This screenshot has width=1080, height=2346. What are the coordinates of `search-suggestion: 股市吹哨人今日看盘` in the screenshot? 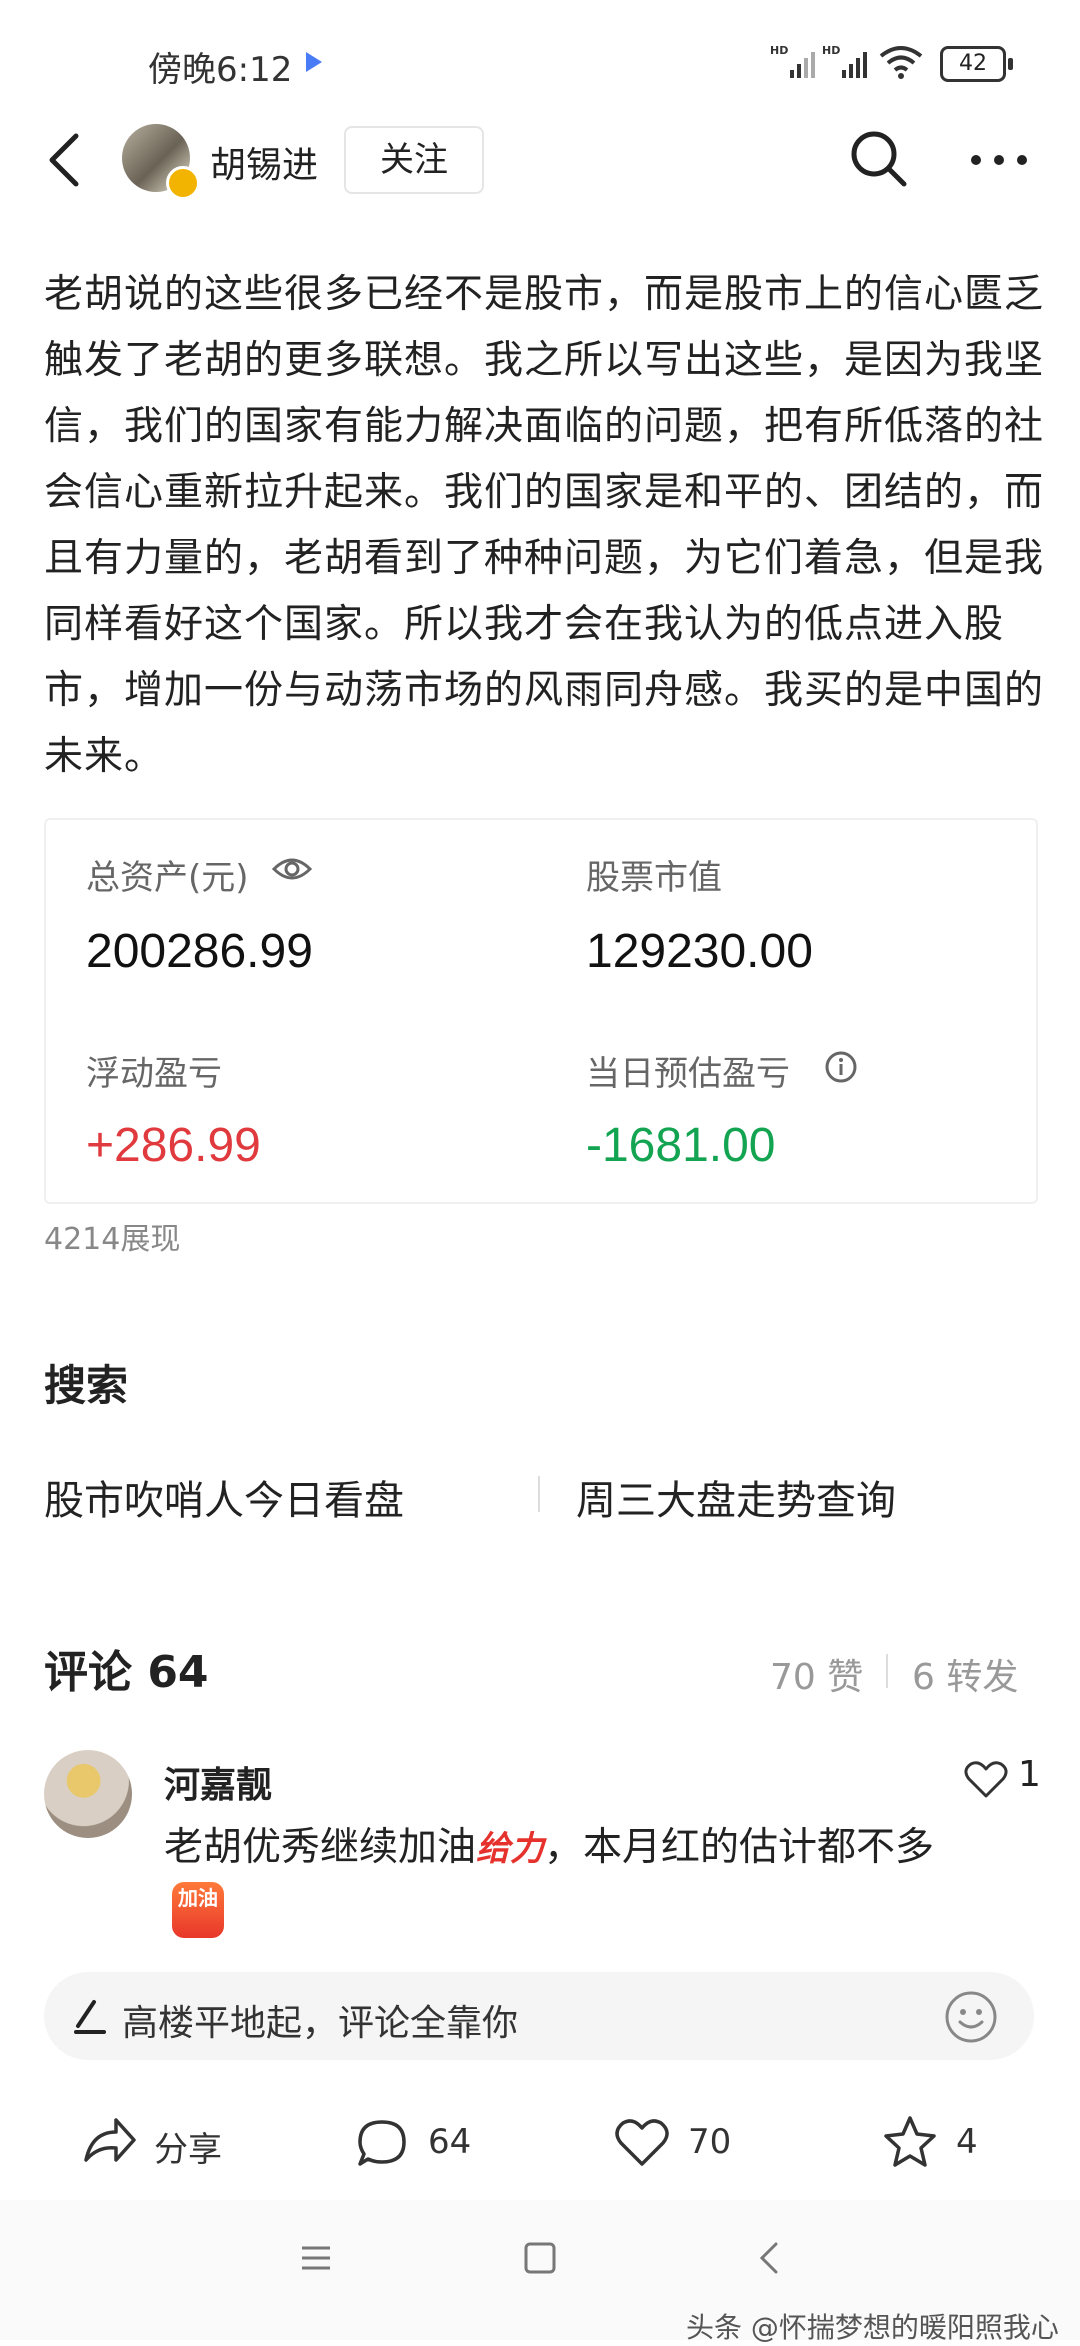 It's located at (224, 1497).